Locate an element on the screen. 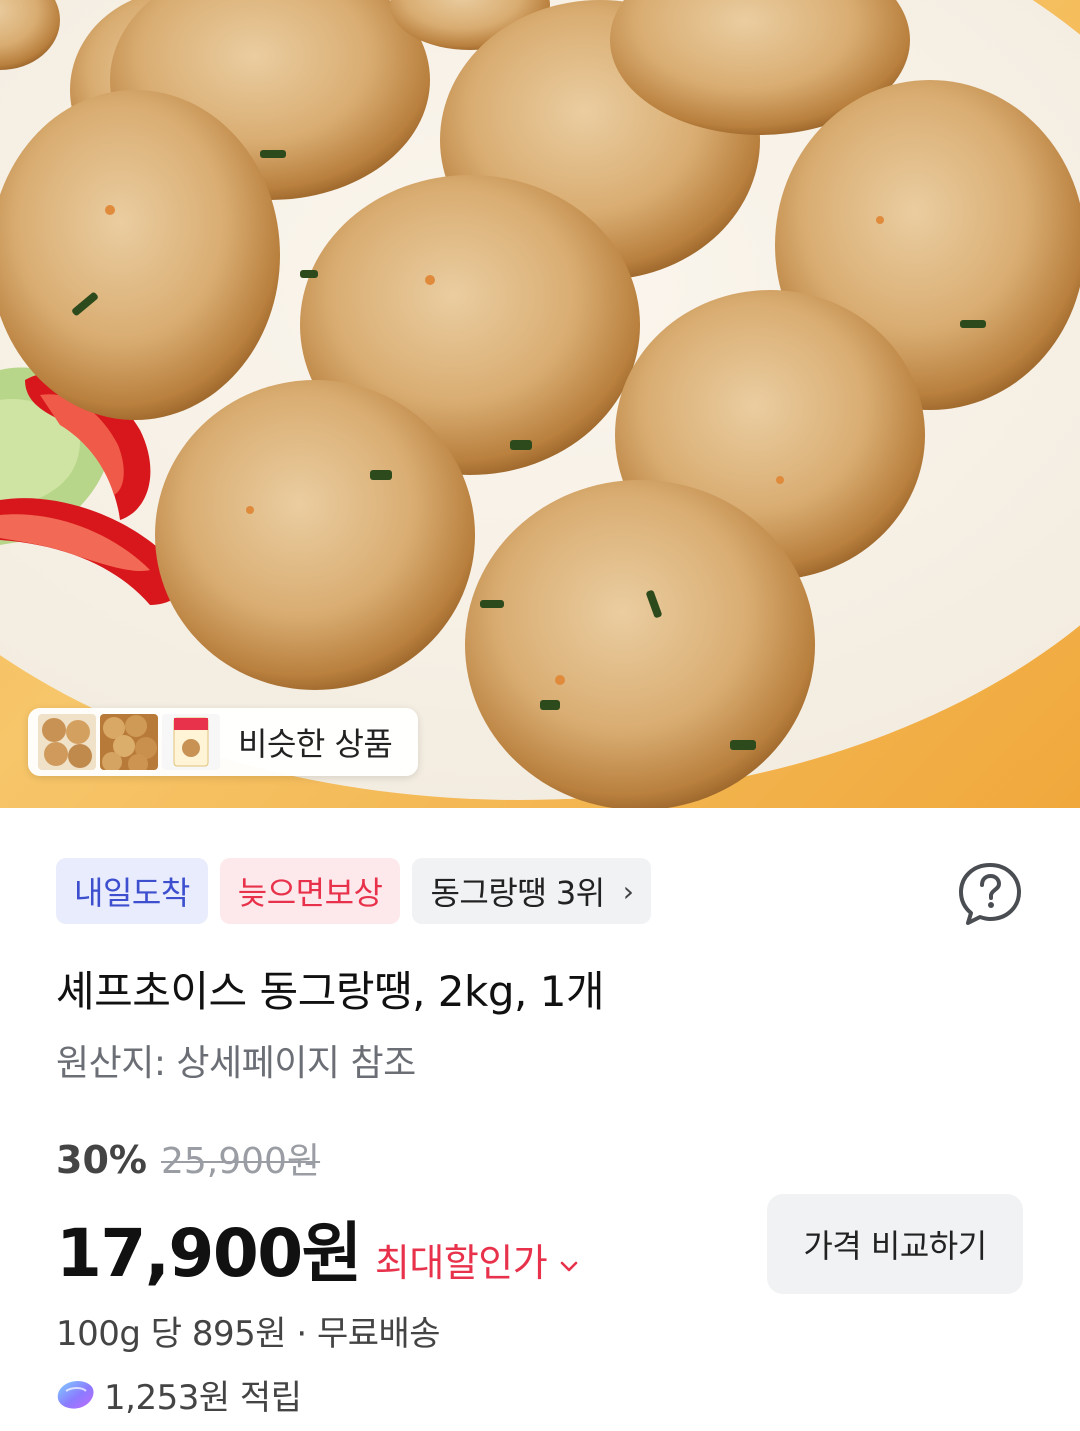 The width and height of the screenshot is (1080, 1431). rewards-row: 1,253원 적립 is located at coordinates (179, 1394).